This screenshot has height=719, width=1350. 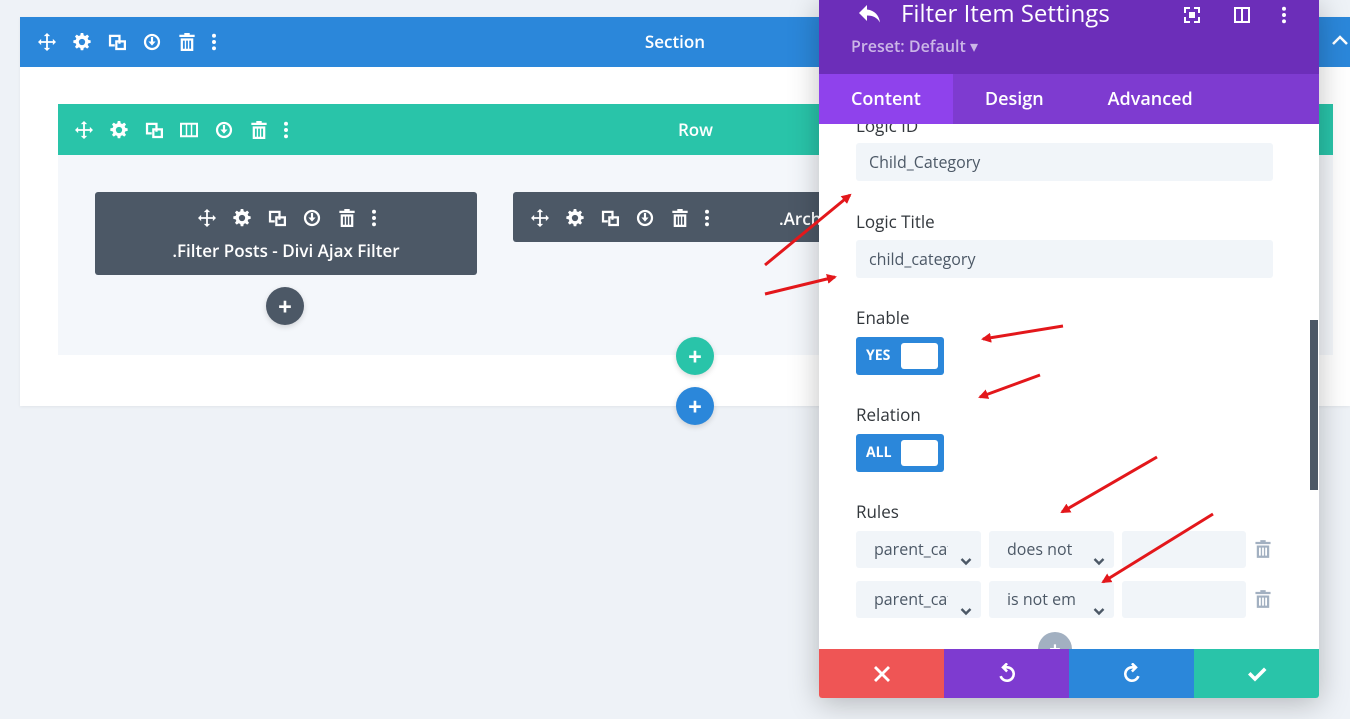 I want to click on tab-design: Design, so click(x=1014, y=99).